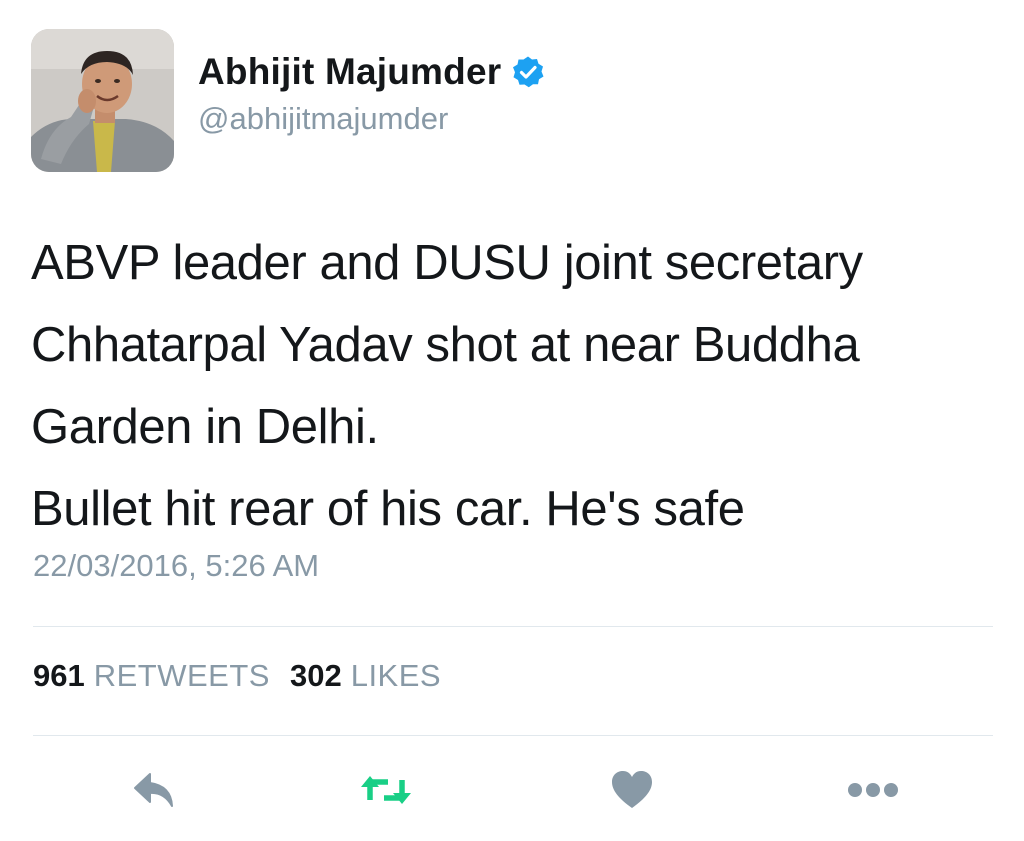 The image size is (1024, 841). I want to click on tweet-text-line: ABVP leader and DUSU joint secretary, so click(447, 263).